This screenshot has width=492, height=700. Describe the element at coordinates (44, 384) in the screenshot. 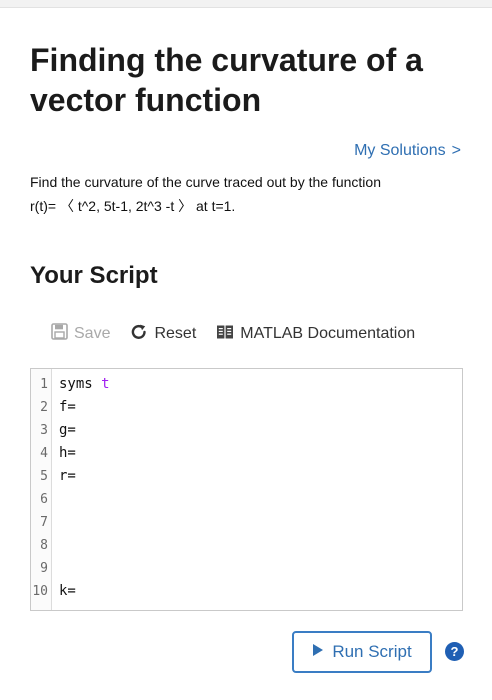

I see `line-number: 1` at that location.